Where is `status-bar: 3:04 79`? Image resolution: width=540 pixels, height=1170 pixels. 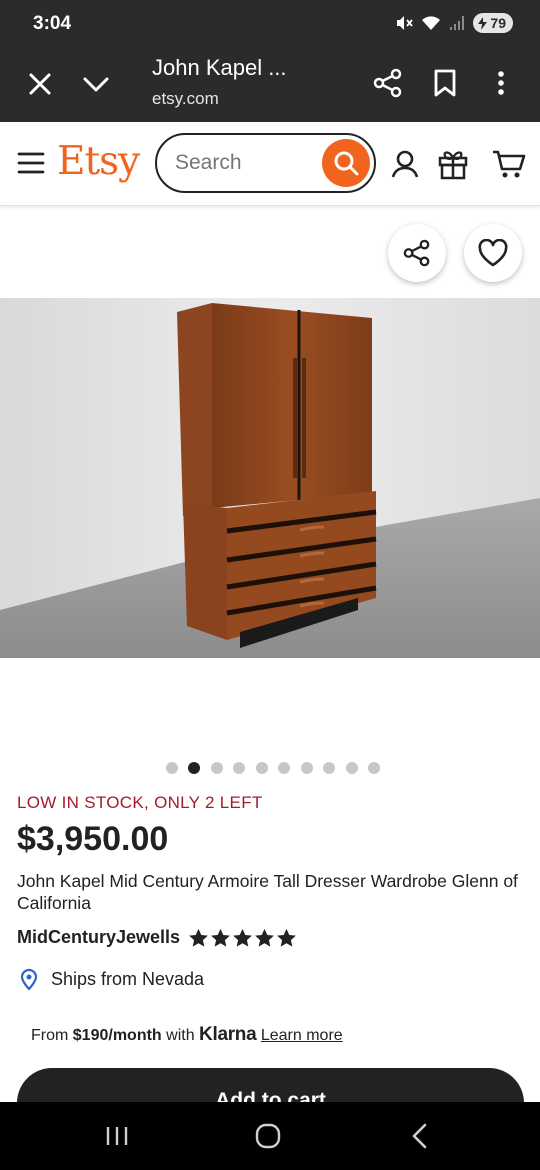 status-bar: 3:04 79 is located at coordinates (270, 24).